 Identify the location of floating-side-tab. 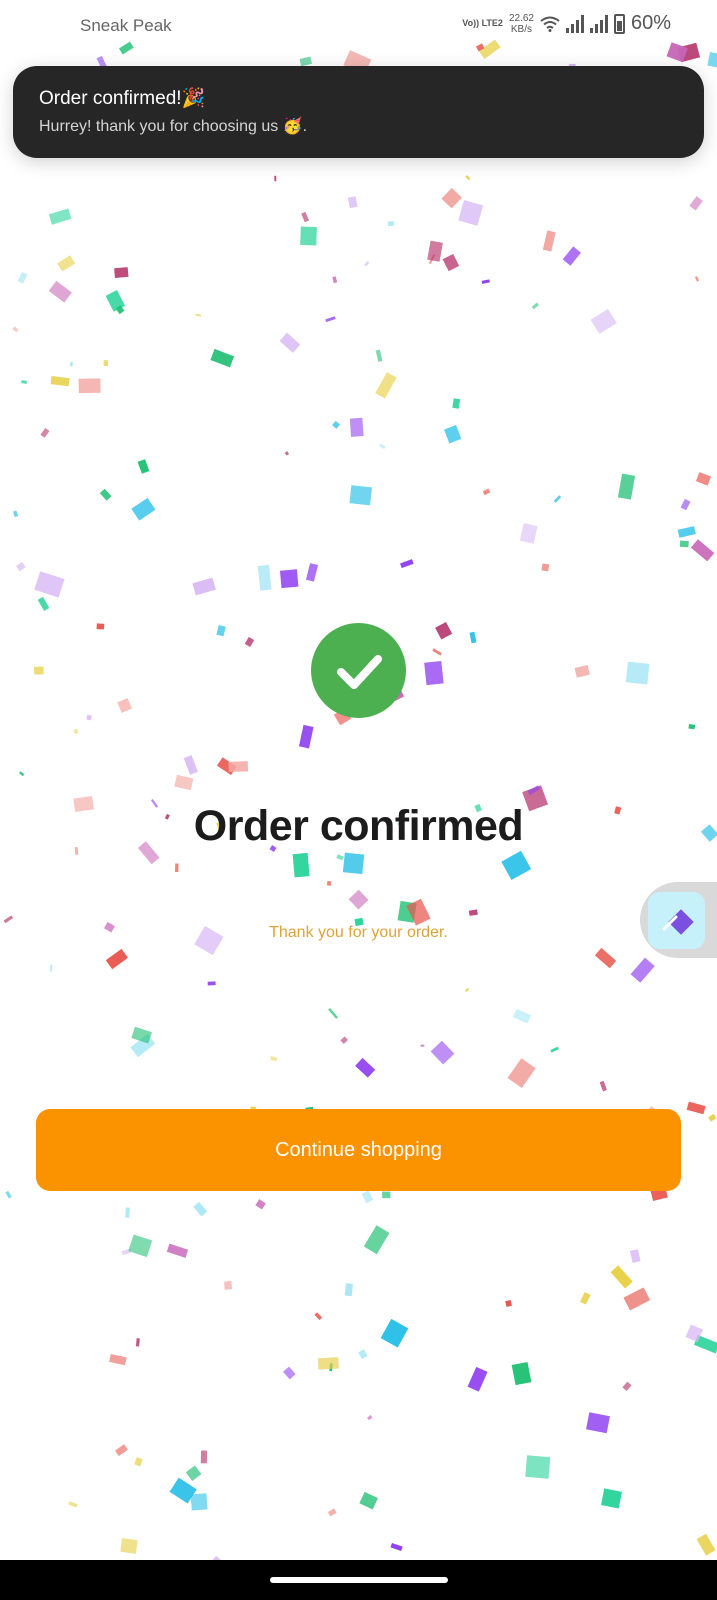
(678, 920).